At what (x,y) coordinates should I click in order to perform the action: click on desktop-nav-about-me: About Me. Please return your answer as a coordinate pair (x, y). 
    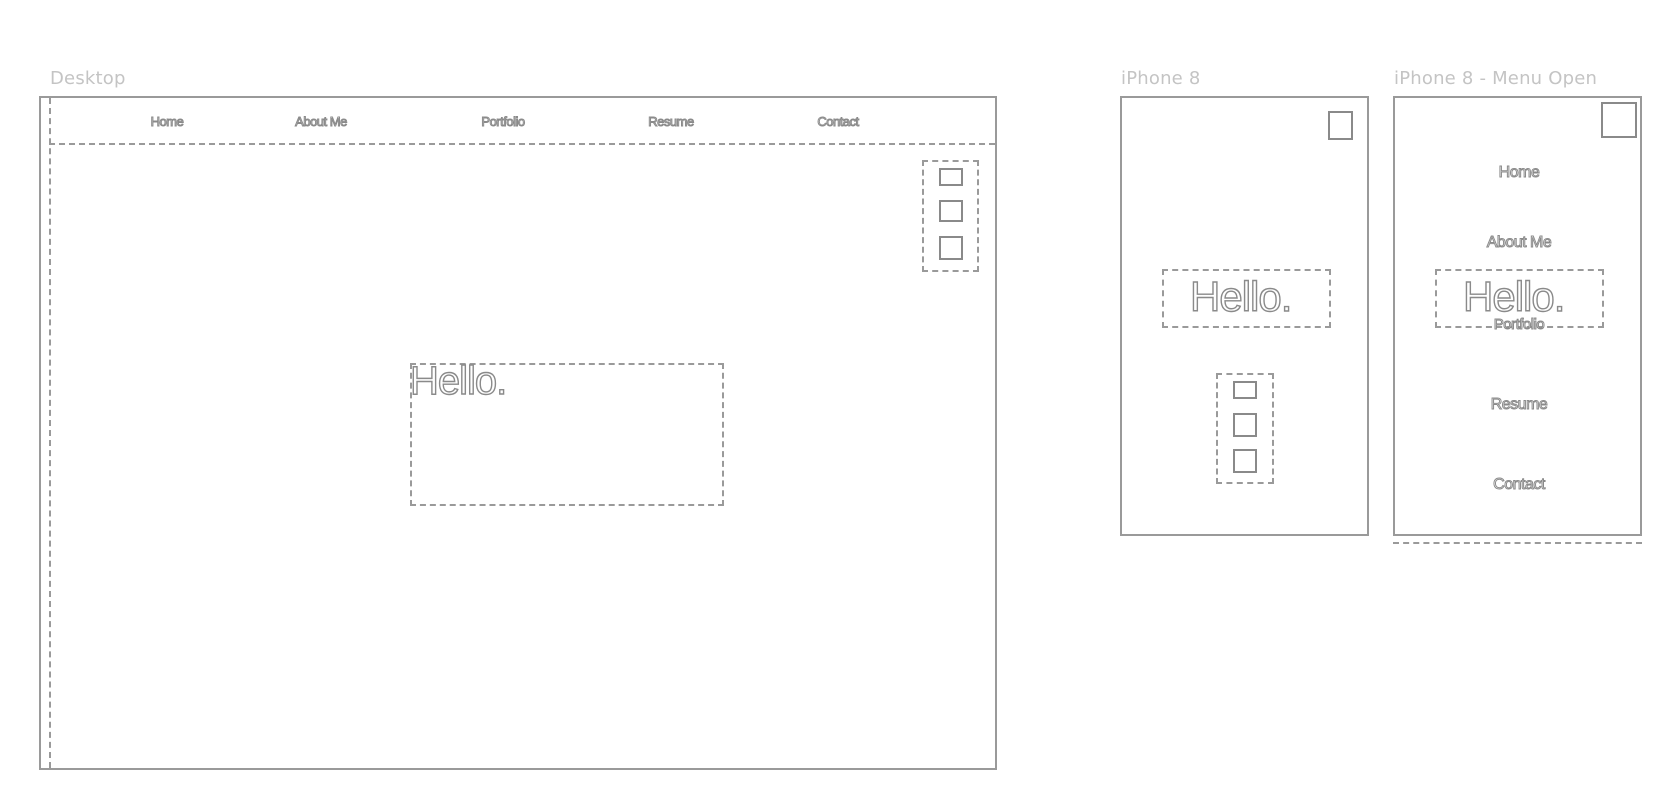
    Looking at the image, I should click on (321, 122).